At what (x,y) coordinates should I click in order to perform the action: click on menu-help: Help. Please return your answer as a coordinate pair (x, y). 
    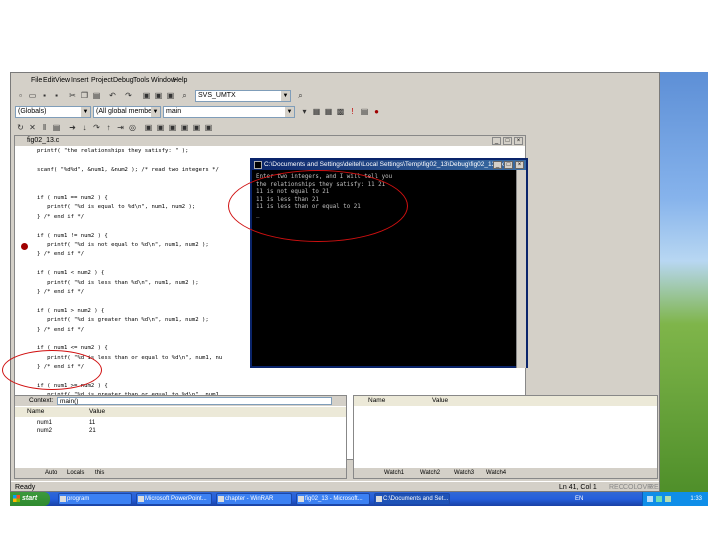
    Looking at the image, I should click on (180, 80).